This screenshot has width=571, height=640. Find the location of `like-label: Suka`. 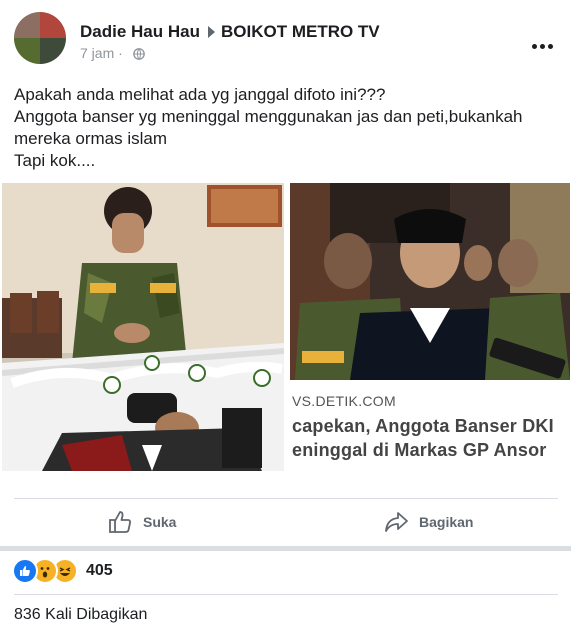

like-label: Suka is located at coordinates (160, 522).